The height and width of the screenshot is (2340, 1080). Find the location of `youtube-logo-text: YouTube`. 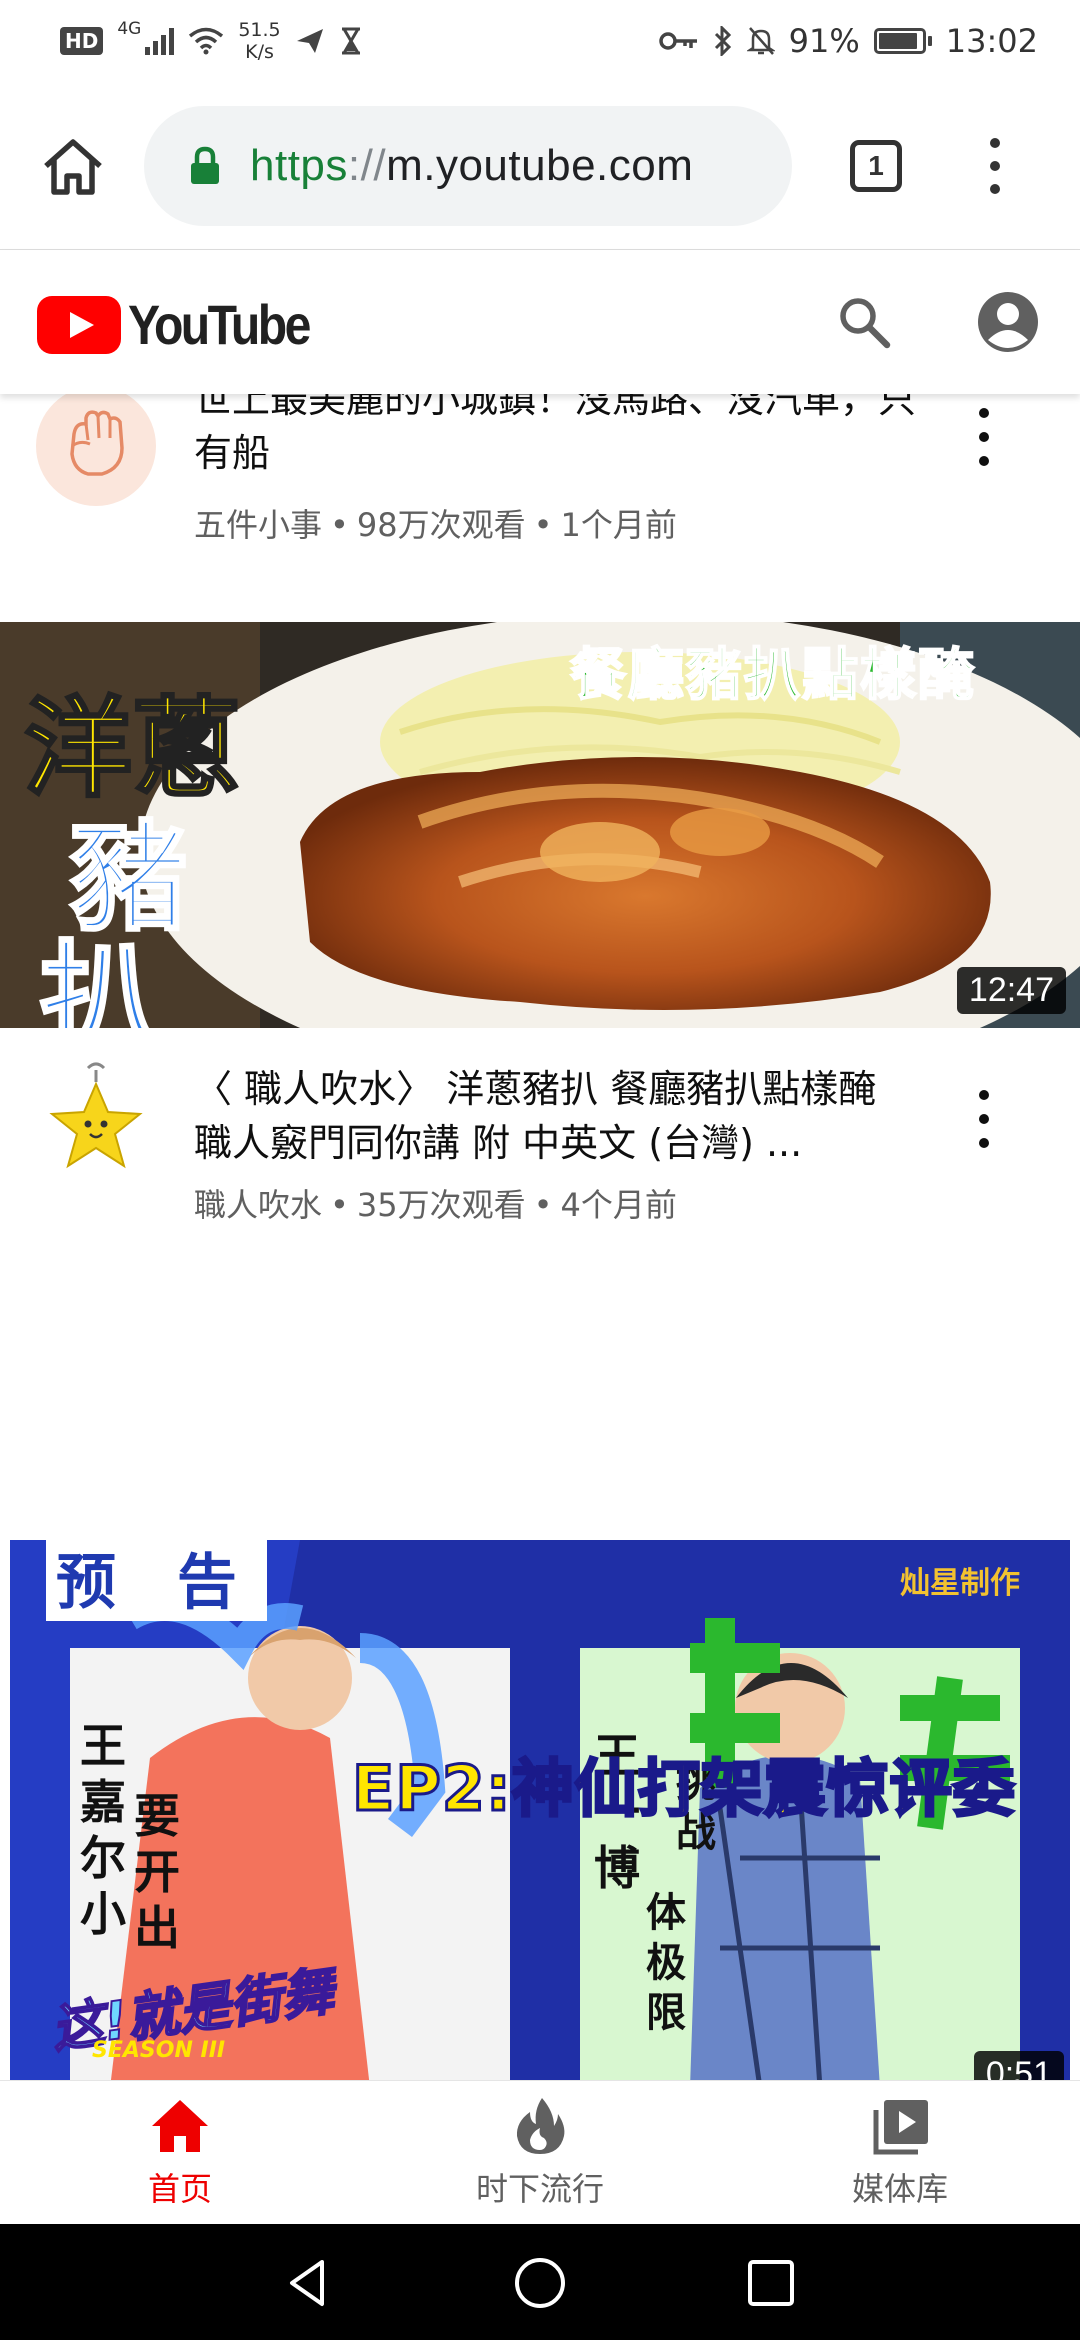

youtube-logo-text: YouTube is located at coordinates (219, 324).